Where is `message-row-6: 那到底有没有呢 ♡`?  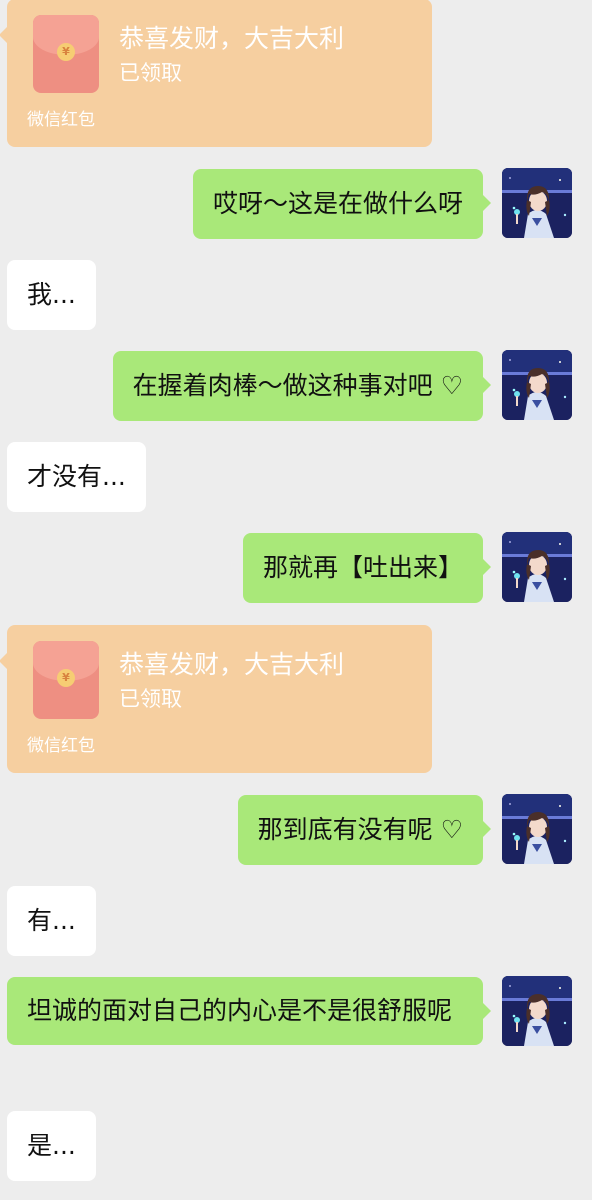
message-row-6: 那到底有没有呢 ♡ is located at coordinates (364, 830).